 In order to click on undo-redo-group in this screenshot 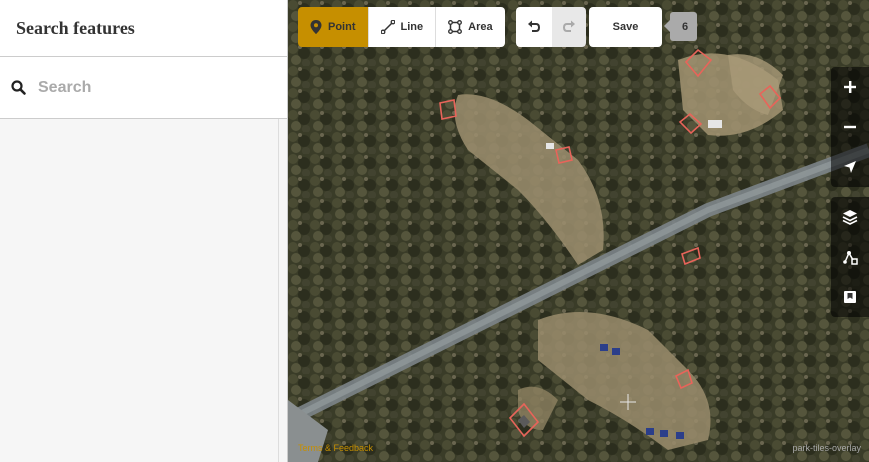, I will do `click(551, 27)`.